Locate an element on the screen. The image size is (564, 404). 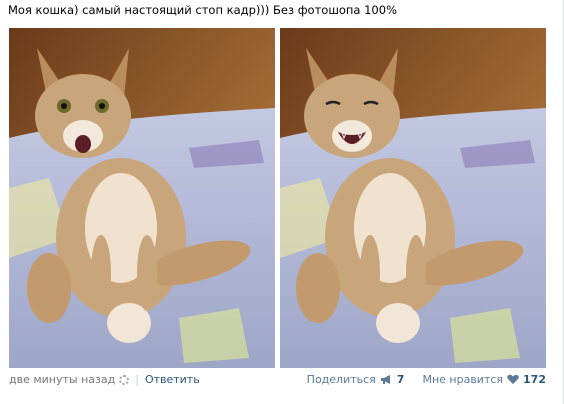
like-count: 172 is located at coordinates (534, 379).